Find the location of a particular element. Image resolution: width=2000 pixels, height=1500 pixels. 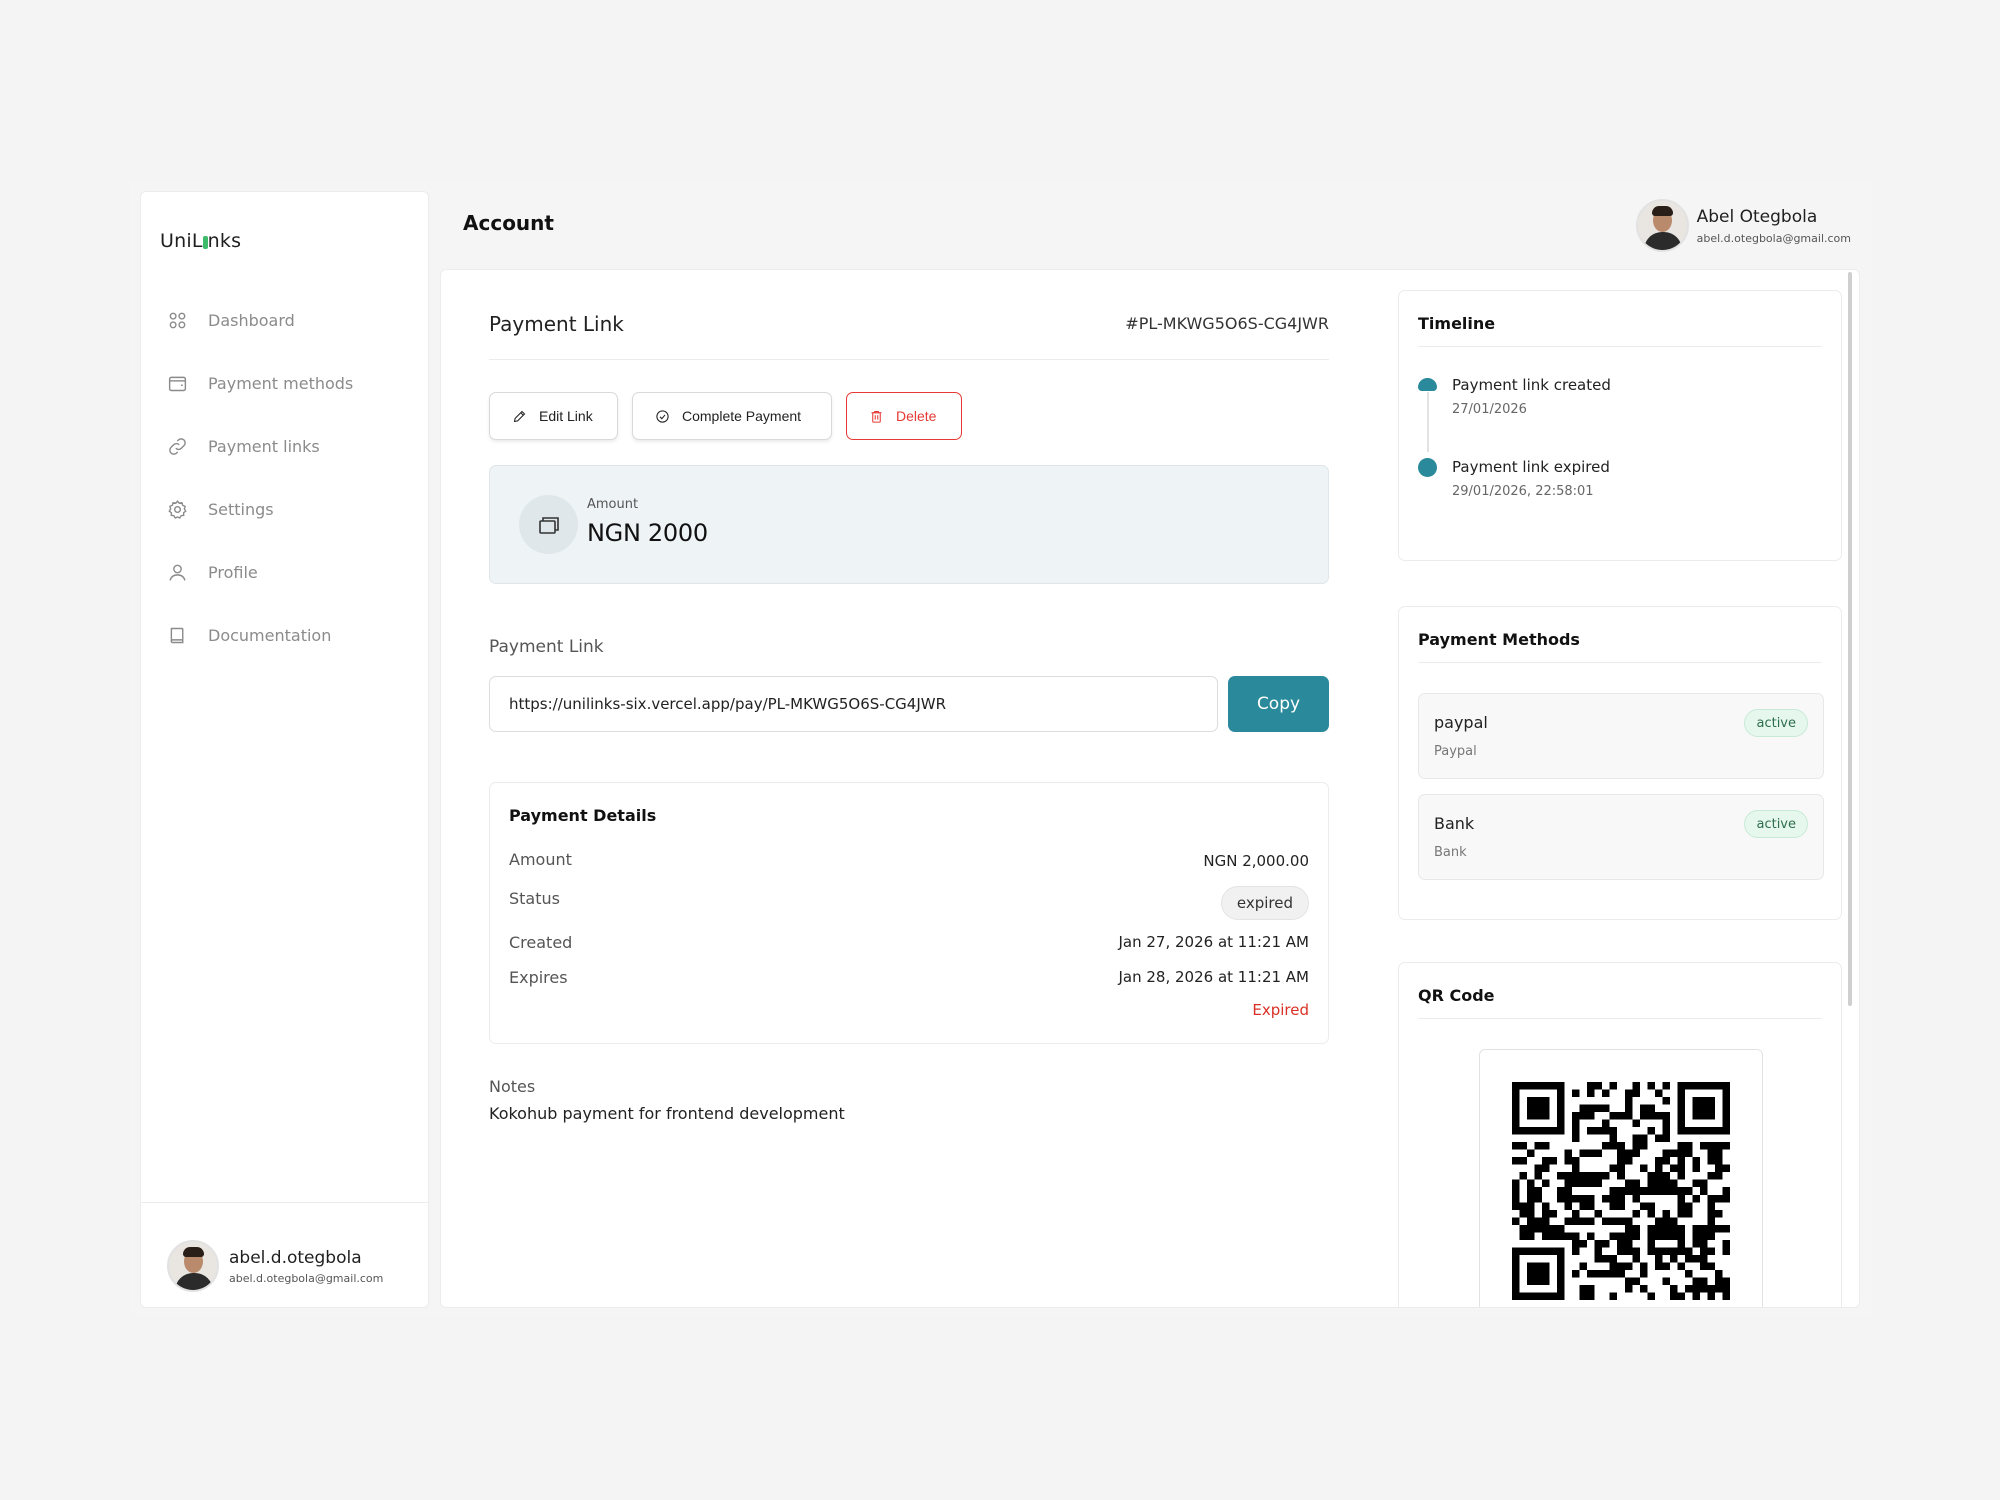

link-icon is located at coordinates (177, 447).